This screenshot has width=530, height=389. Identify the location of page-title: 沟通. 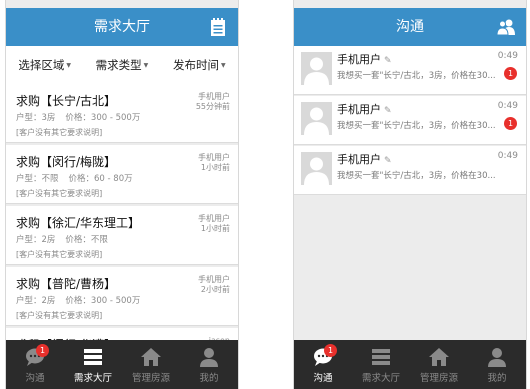
(410, 27).